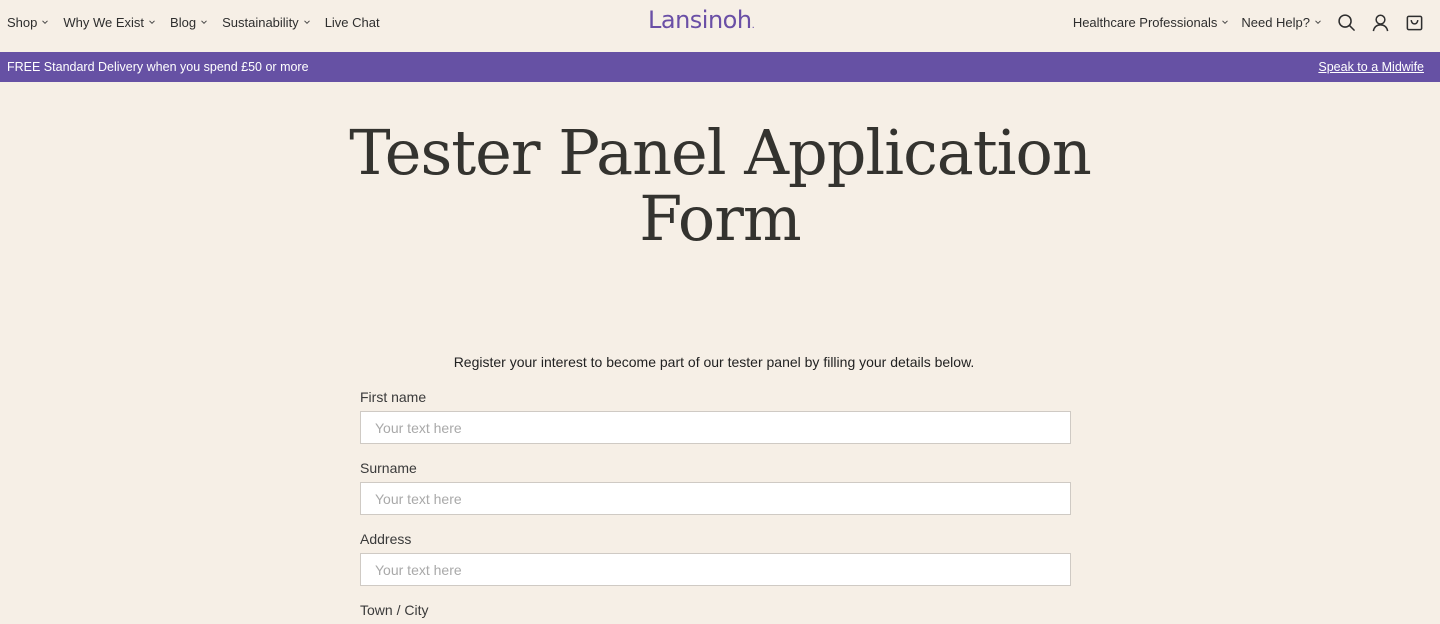 The image size is (1440, 624). I want to click on nav-item-blog: Blog, so click(189, 22).